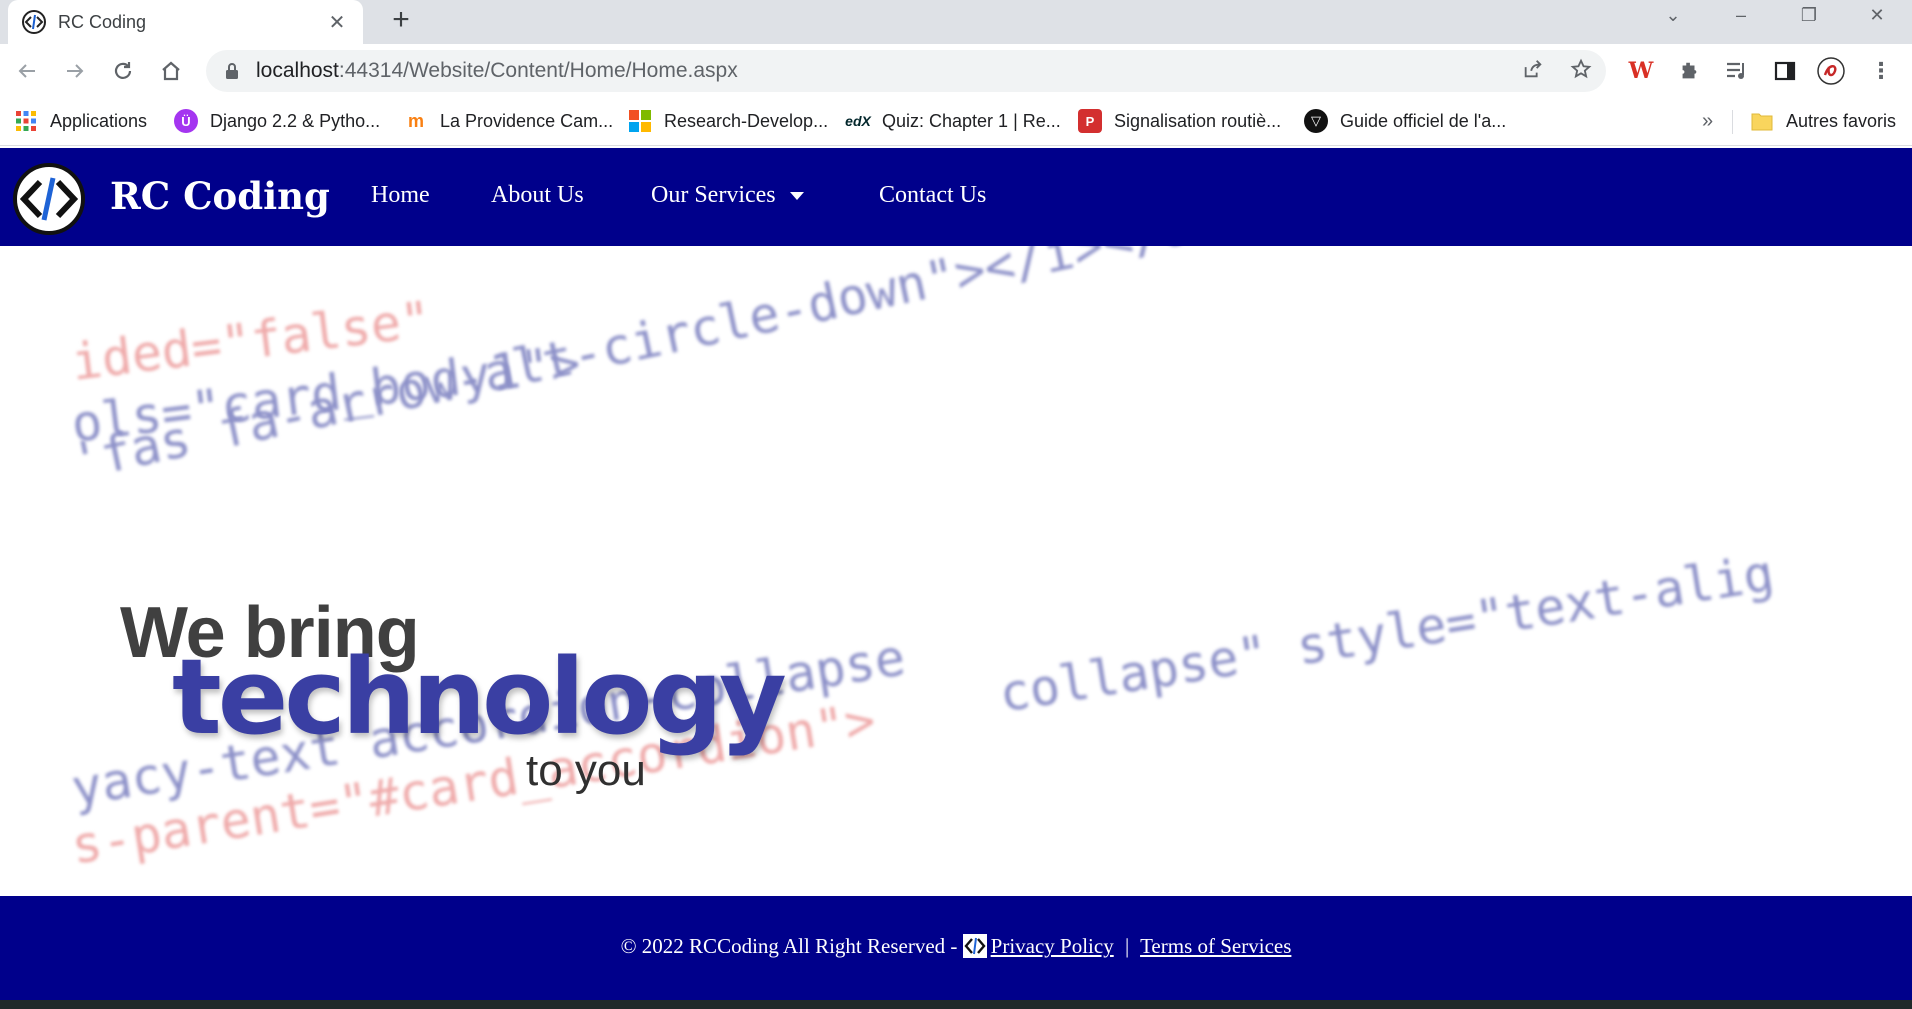 This screenshot has height=1009, width=1912. I want to click on nav-home: Home, so click(400, 195).